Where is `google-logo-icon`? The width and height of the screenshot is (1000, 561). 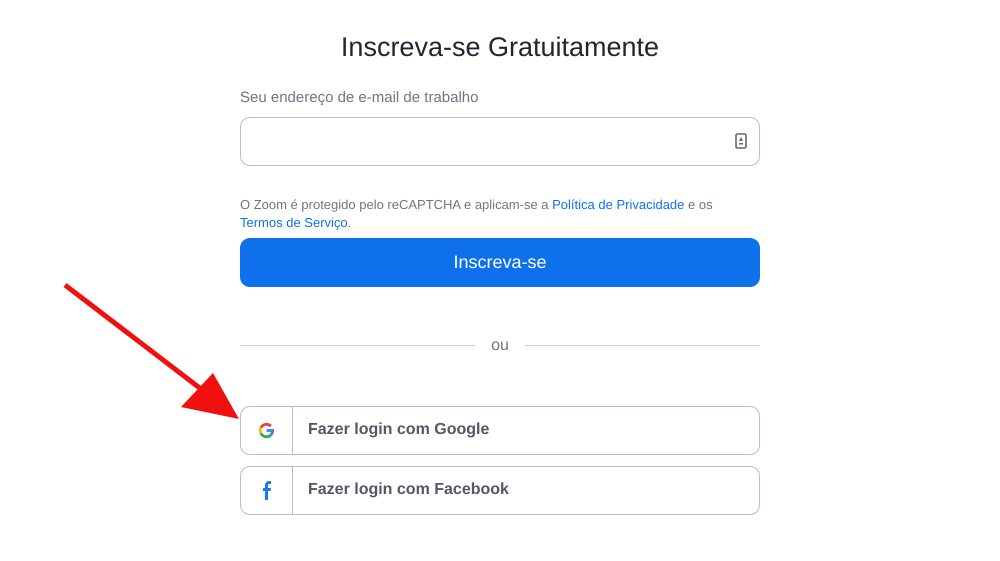 google-logo-icon is located at coordinates (266, 430).